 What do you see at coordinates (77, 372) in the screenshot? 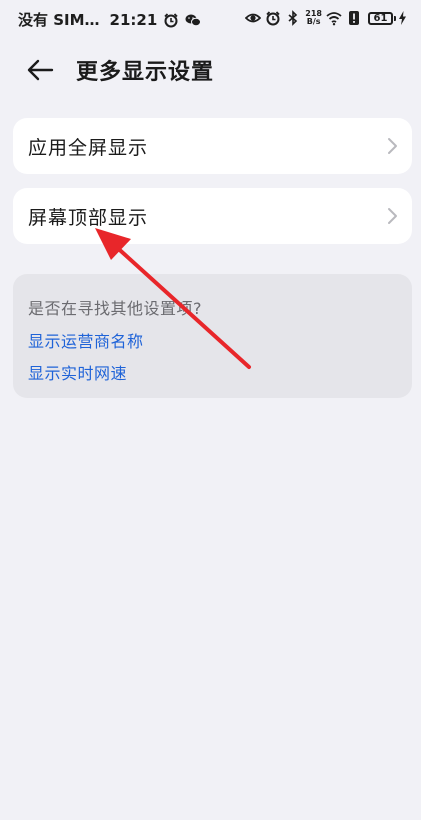
I see `link-show-realtime-speed: 显示实时网速` at bounding box center [77, 372].